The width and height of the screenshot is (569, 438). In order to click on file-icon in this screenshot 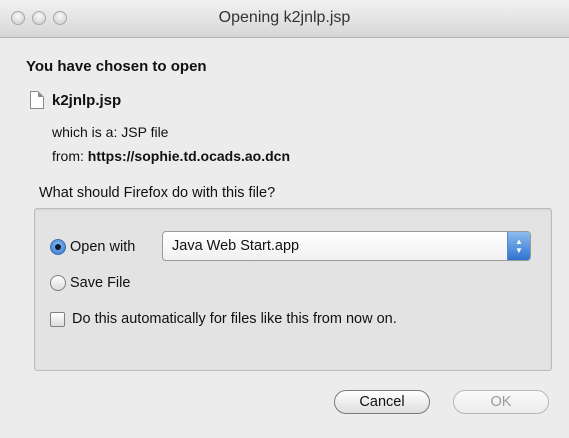, I will do `click(37, 100)`.